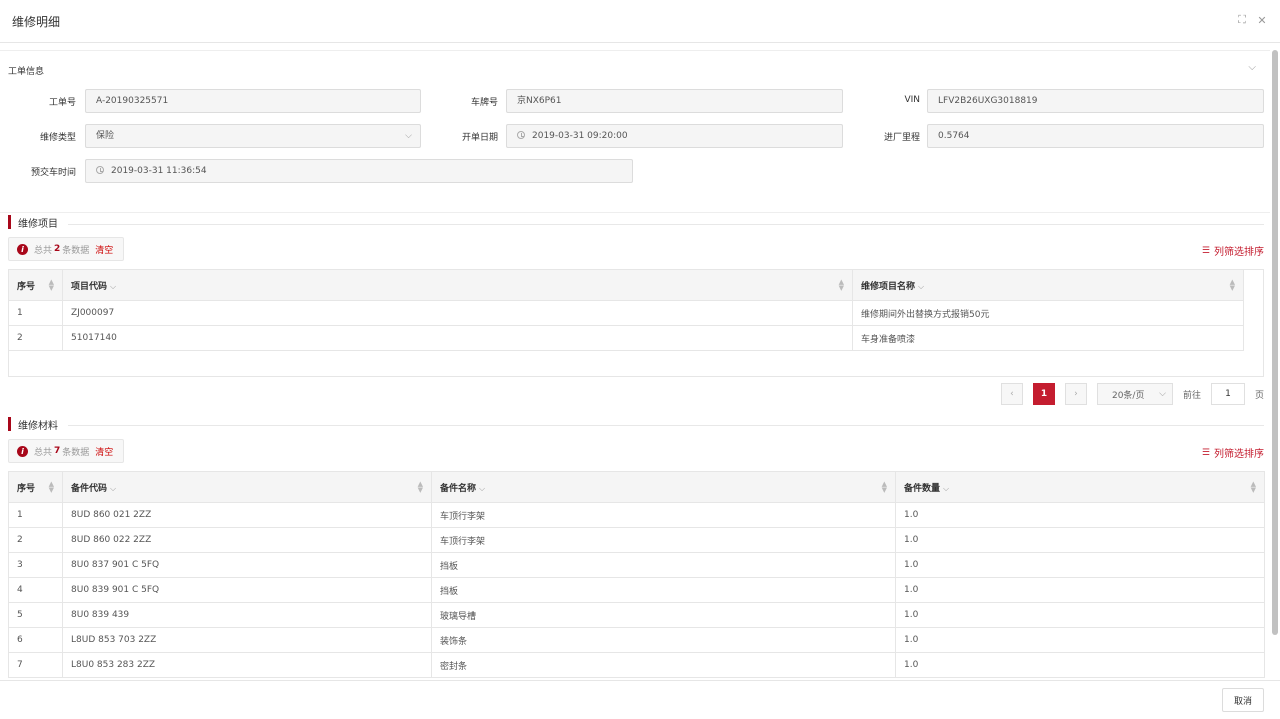 This screenshot has height=719, width=1280. Describe the element at coordinates (159, 171) in the screenshot. I see `delivery-time-value: 2019-03-31 11:36:54` at that location.